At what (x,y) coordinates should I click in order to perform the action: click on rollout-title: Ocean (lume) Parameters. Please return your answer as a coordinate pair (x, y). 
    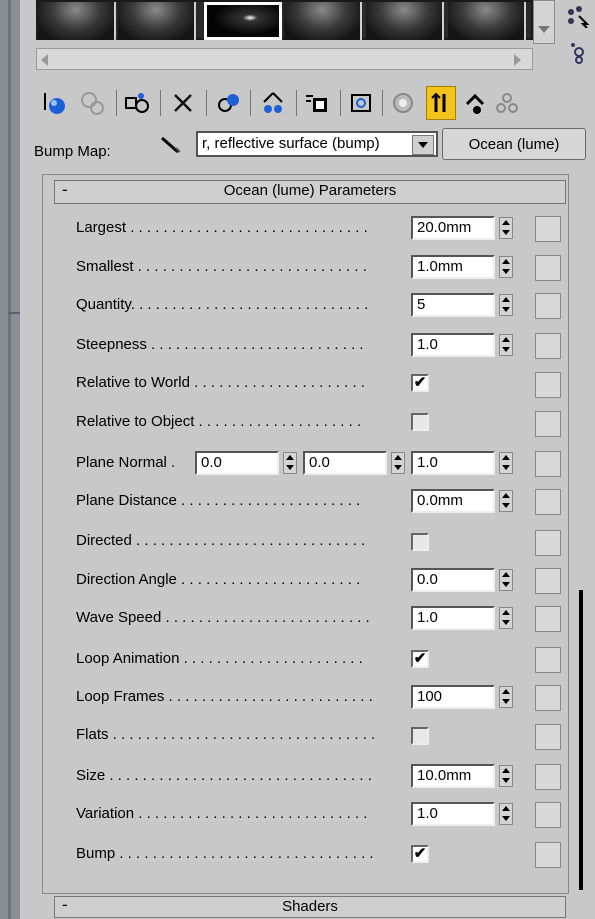
    Looking at the image, I should click on (310, 190).